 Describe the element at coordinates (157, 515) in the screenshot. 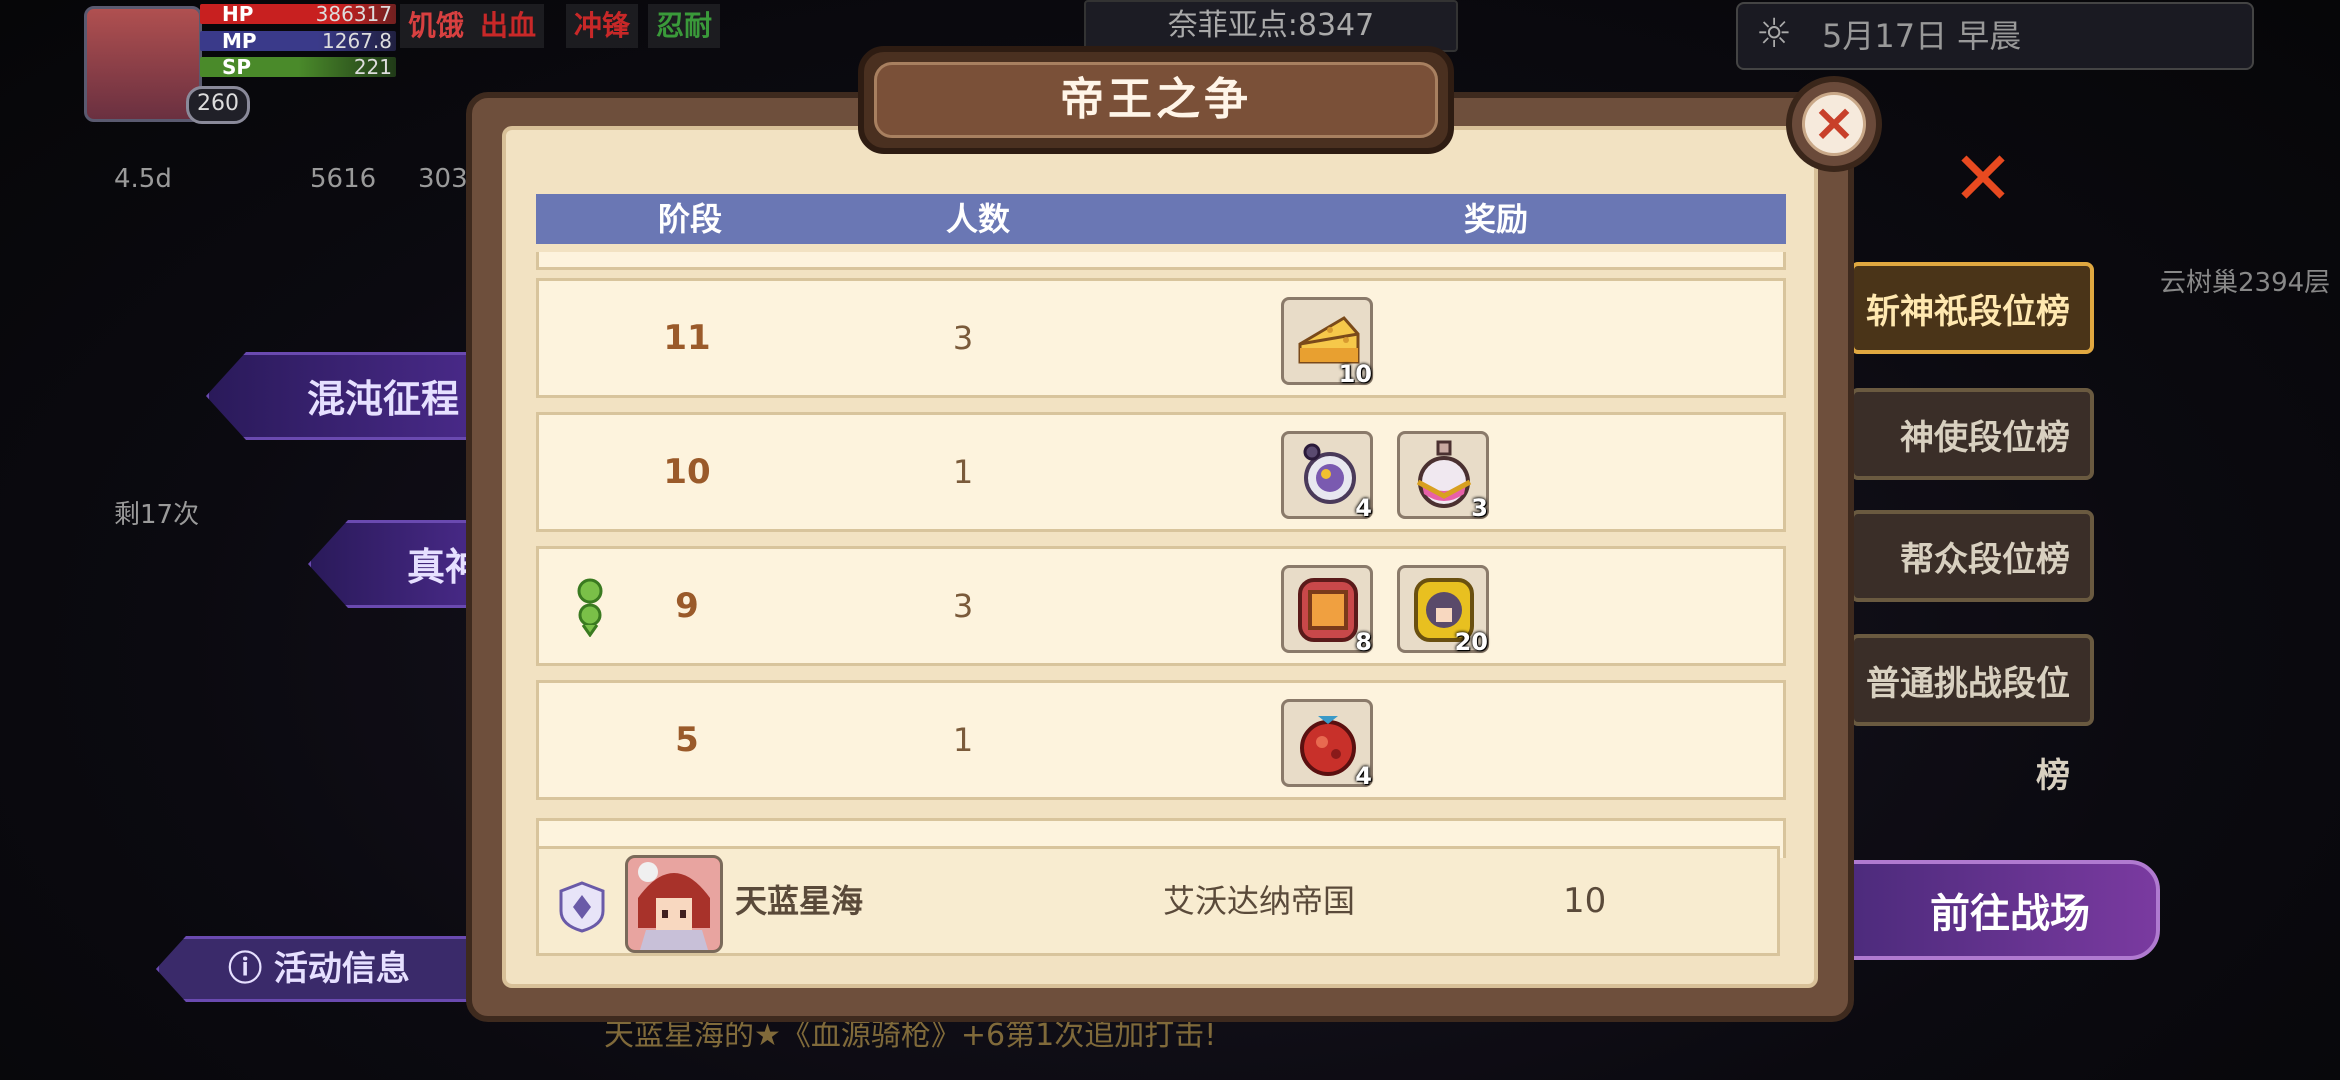

I see `remaining-count: 剩17次` at that location.